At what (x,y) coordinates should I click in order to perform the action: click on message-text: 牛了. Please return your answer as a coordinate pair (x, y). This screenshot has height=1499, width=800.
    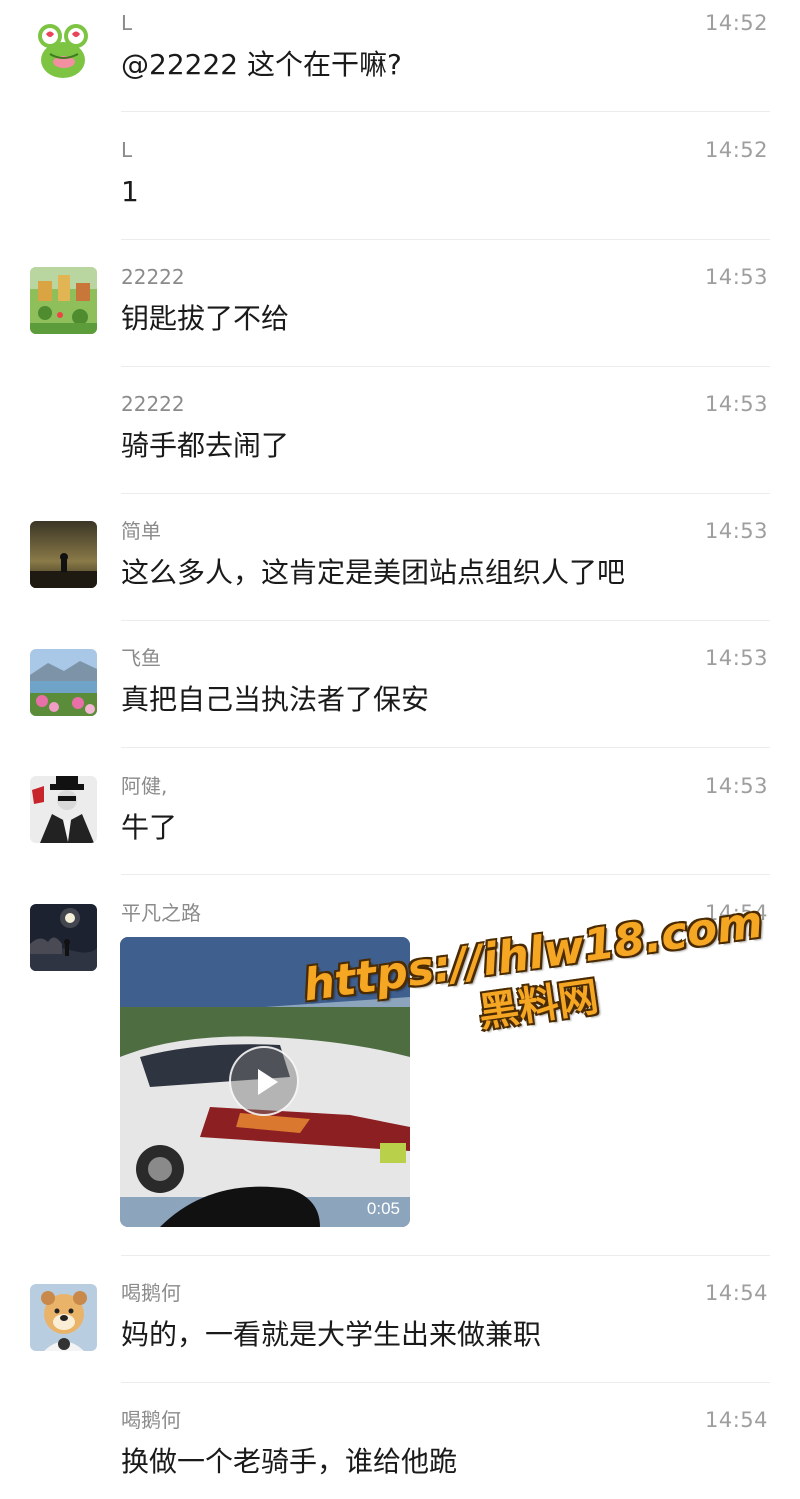
    Looking at the image, I should click on (149, 827).